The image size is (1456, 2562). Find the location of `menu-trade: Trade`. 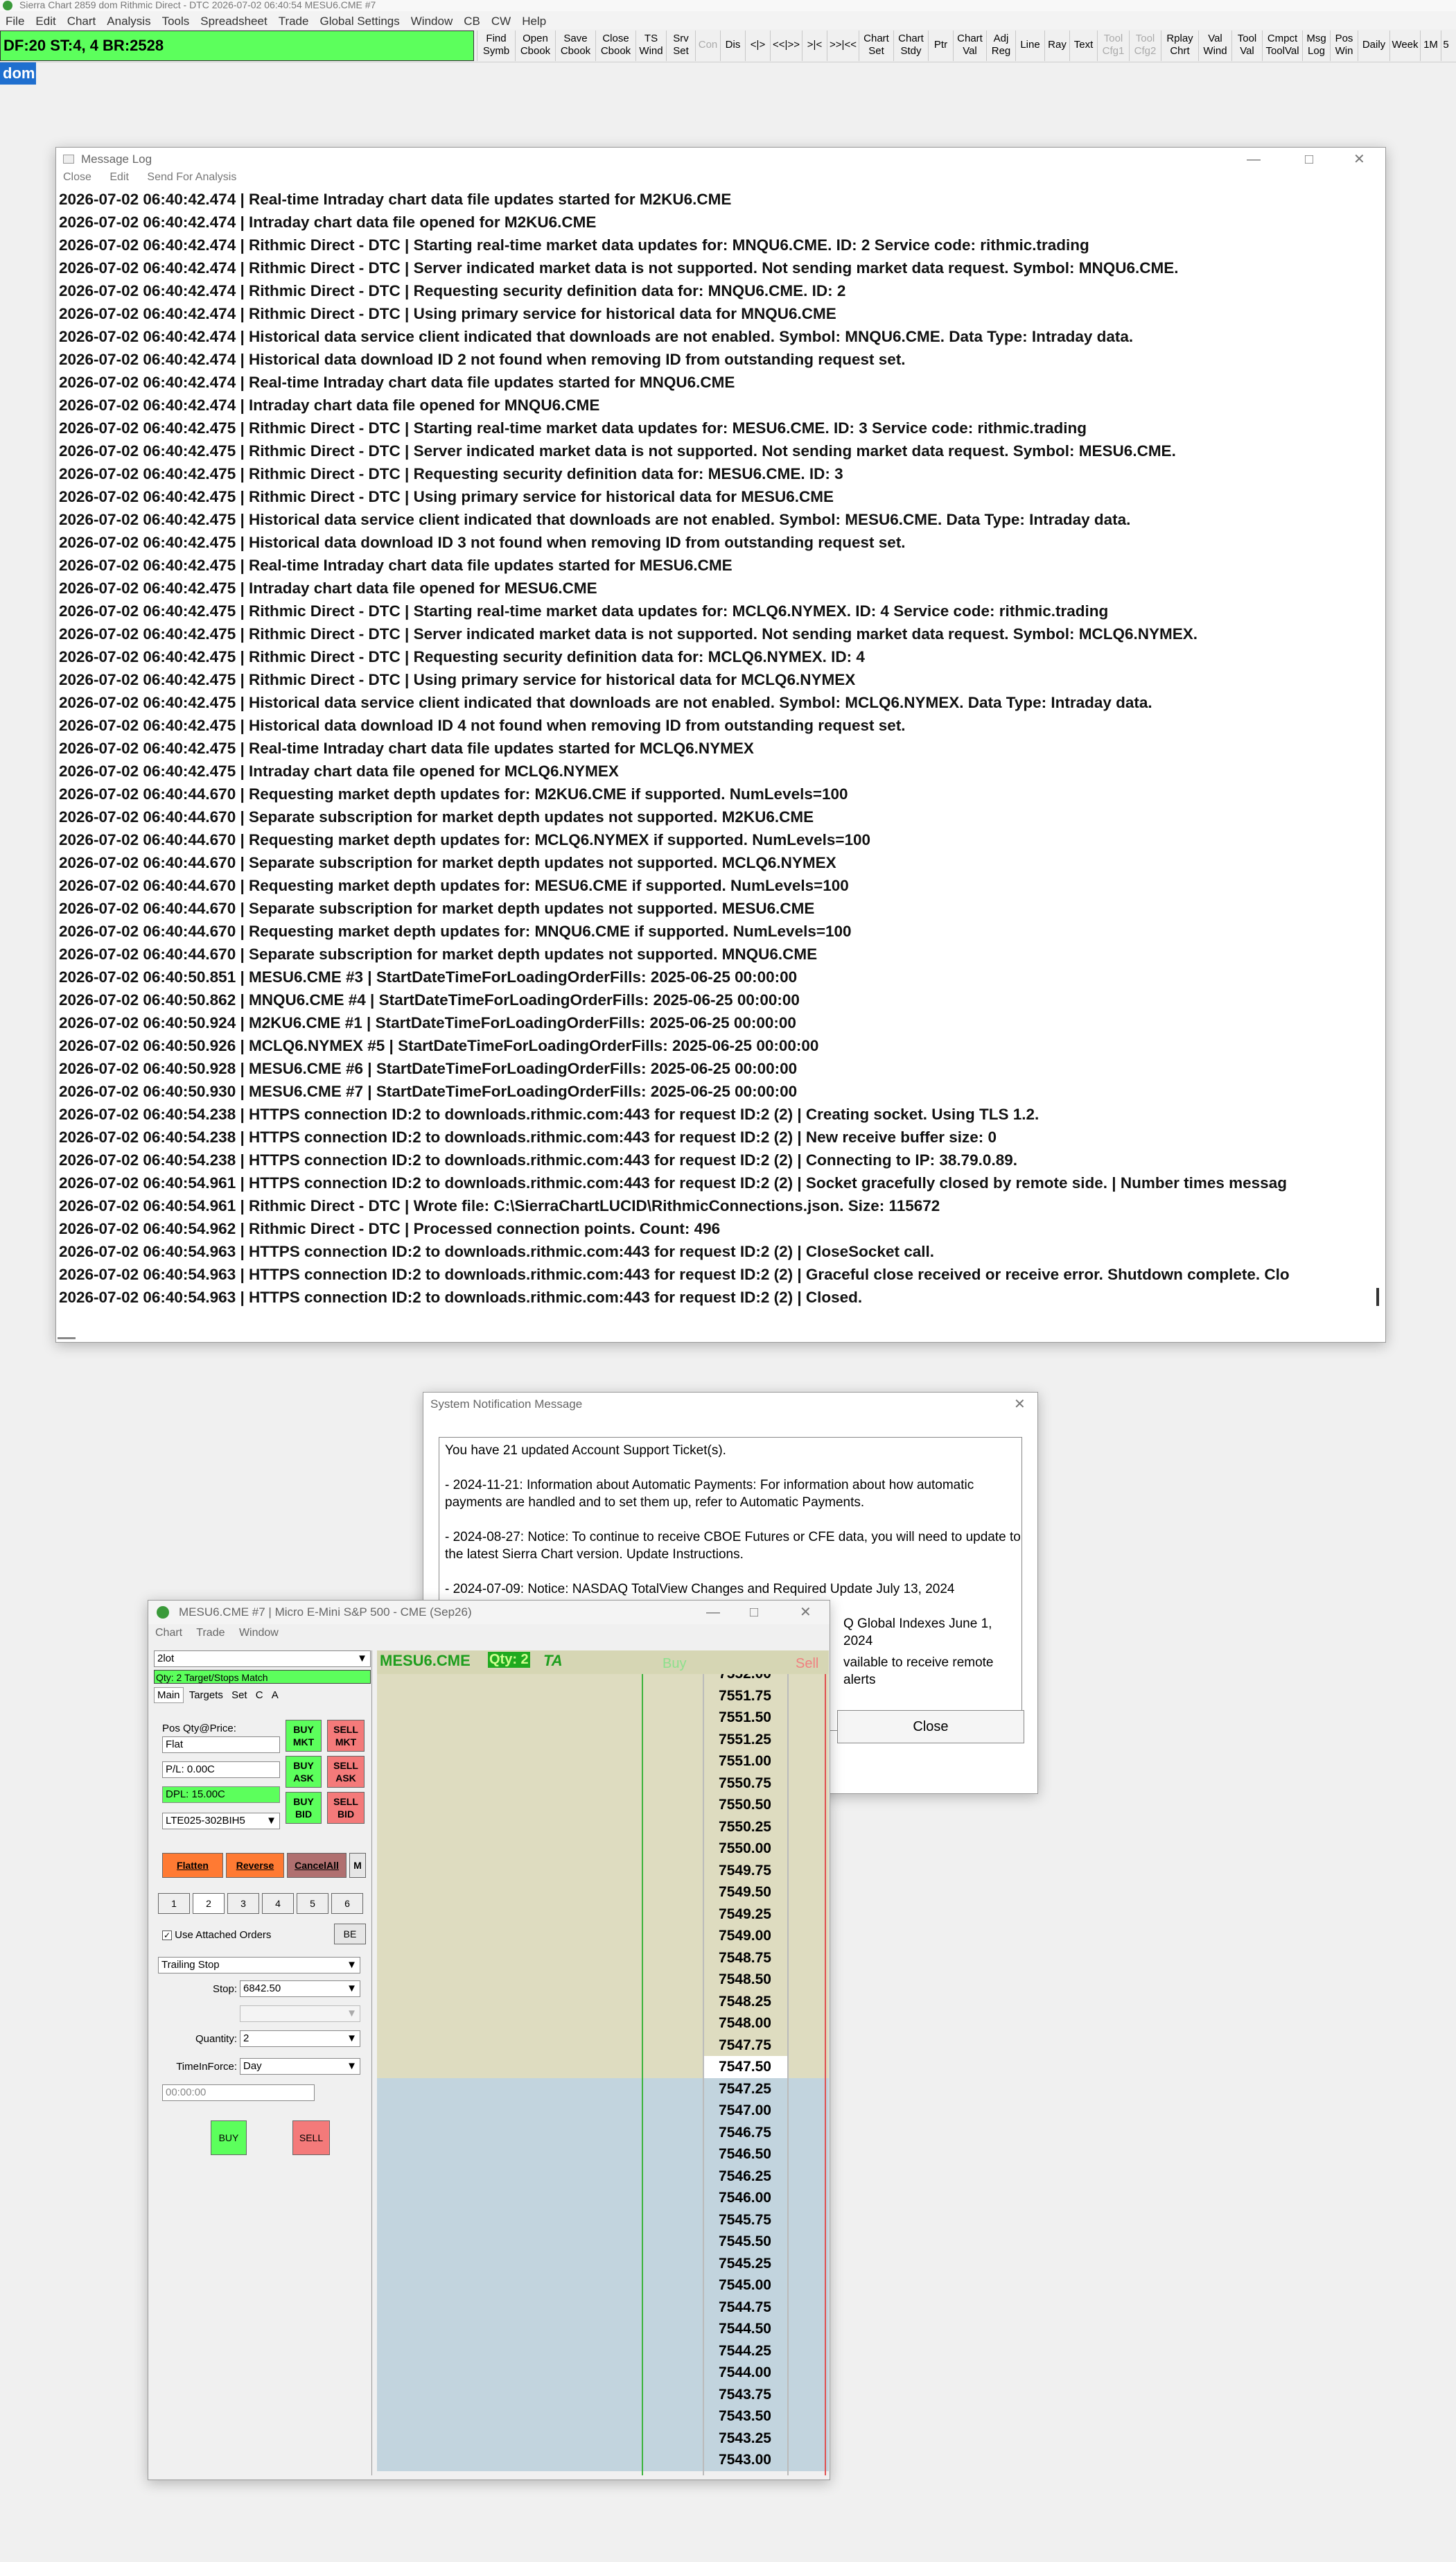

menu-trade: Trade is located at coordinates (210, 1633).